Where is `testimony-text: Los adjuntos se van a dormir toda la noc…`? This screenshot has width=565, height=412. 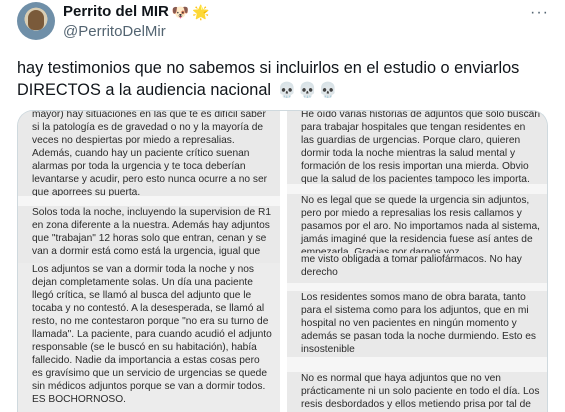
testimony-text: Los adjuntos se van a dormir toda la noc… is located at coordinates (152, 334).